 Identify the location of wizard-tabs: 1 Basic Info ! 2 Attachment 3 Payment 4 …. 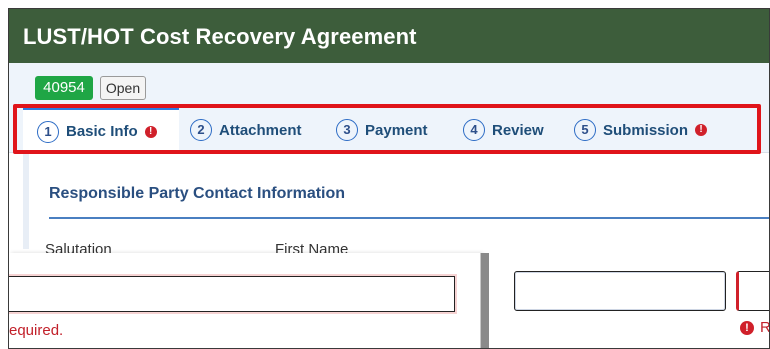
(389, 130).